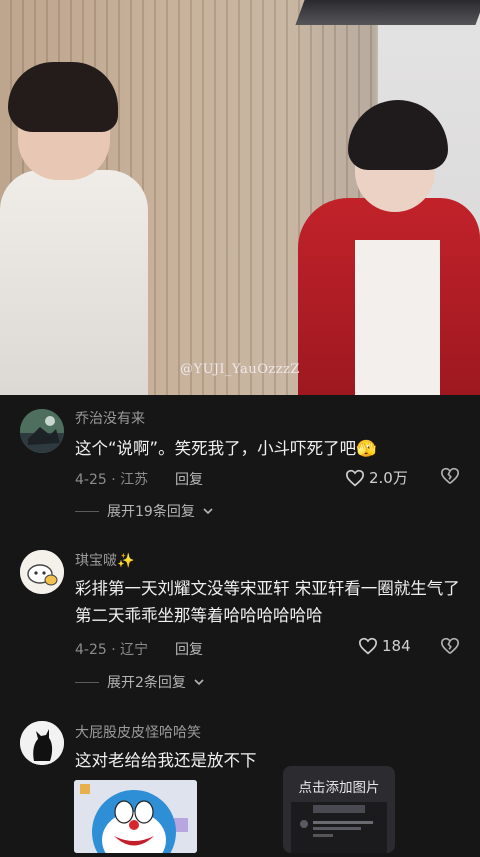  What do you see at coordinates (63, 97) in the screenshot?
I see `person-left-hair` at bounding box center [63, 97].